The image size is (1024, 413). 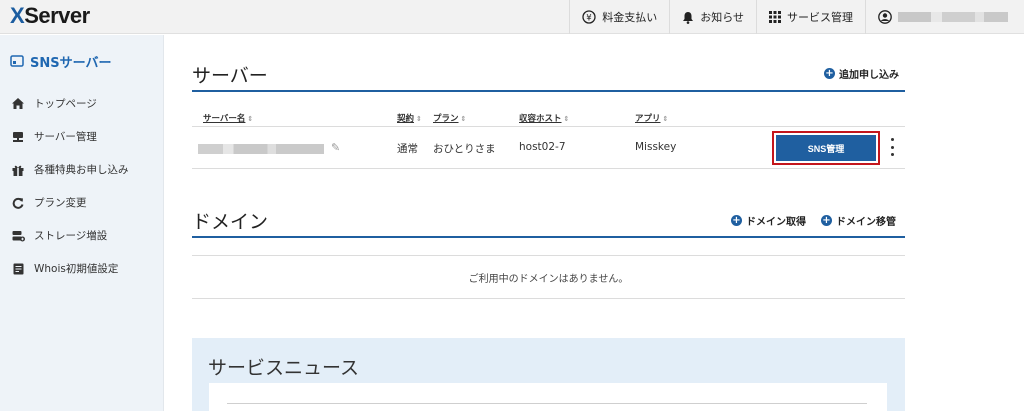 I want to click on service-news-panel: サービスニュース, so click(x=548, y=375).